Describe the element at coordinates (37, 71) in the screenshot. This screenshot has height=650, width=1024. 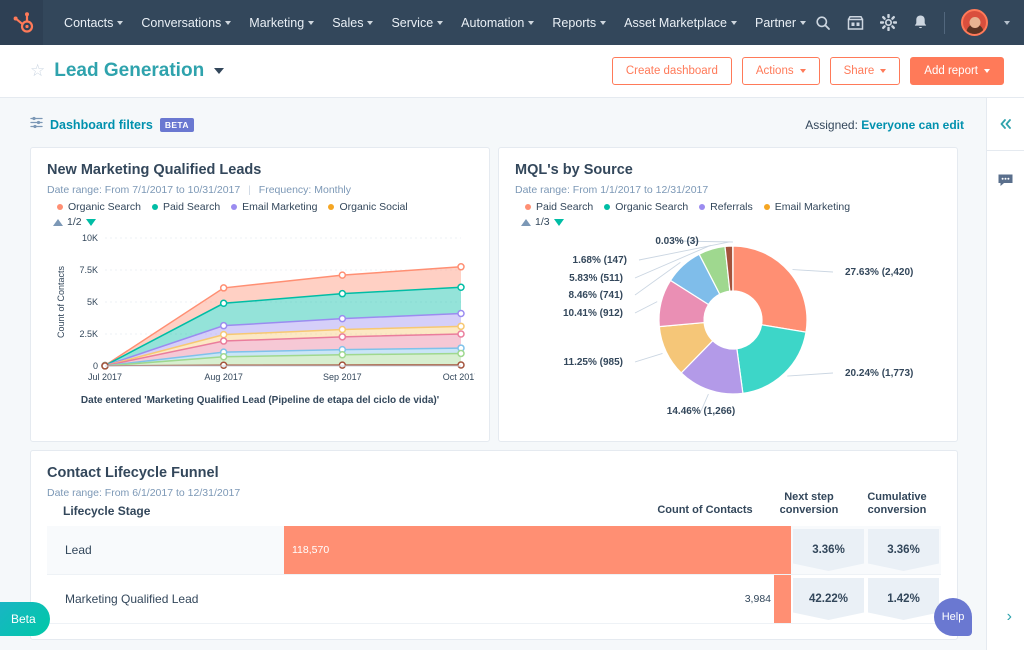
I see `favorite-star-icon: ☆` at that location.